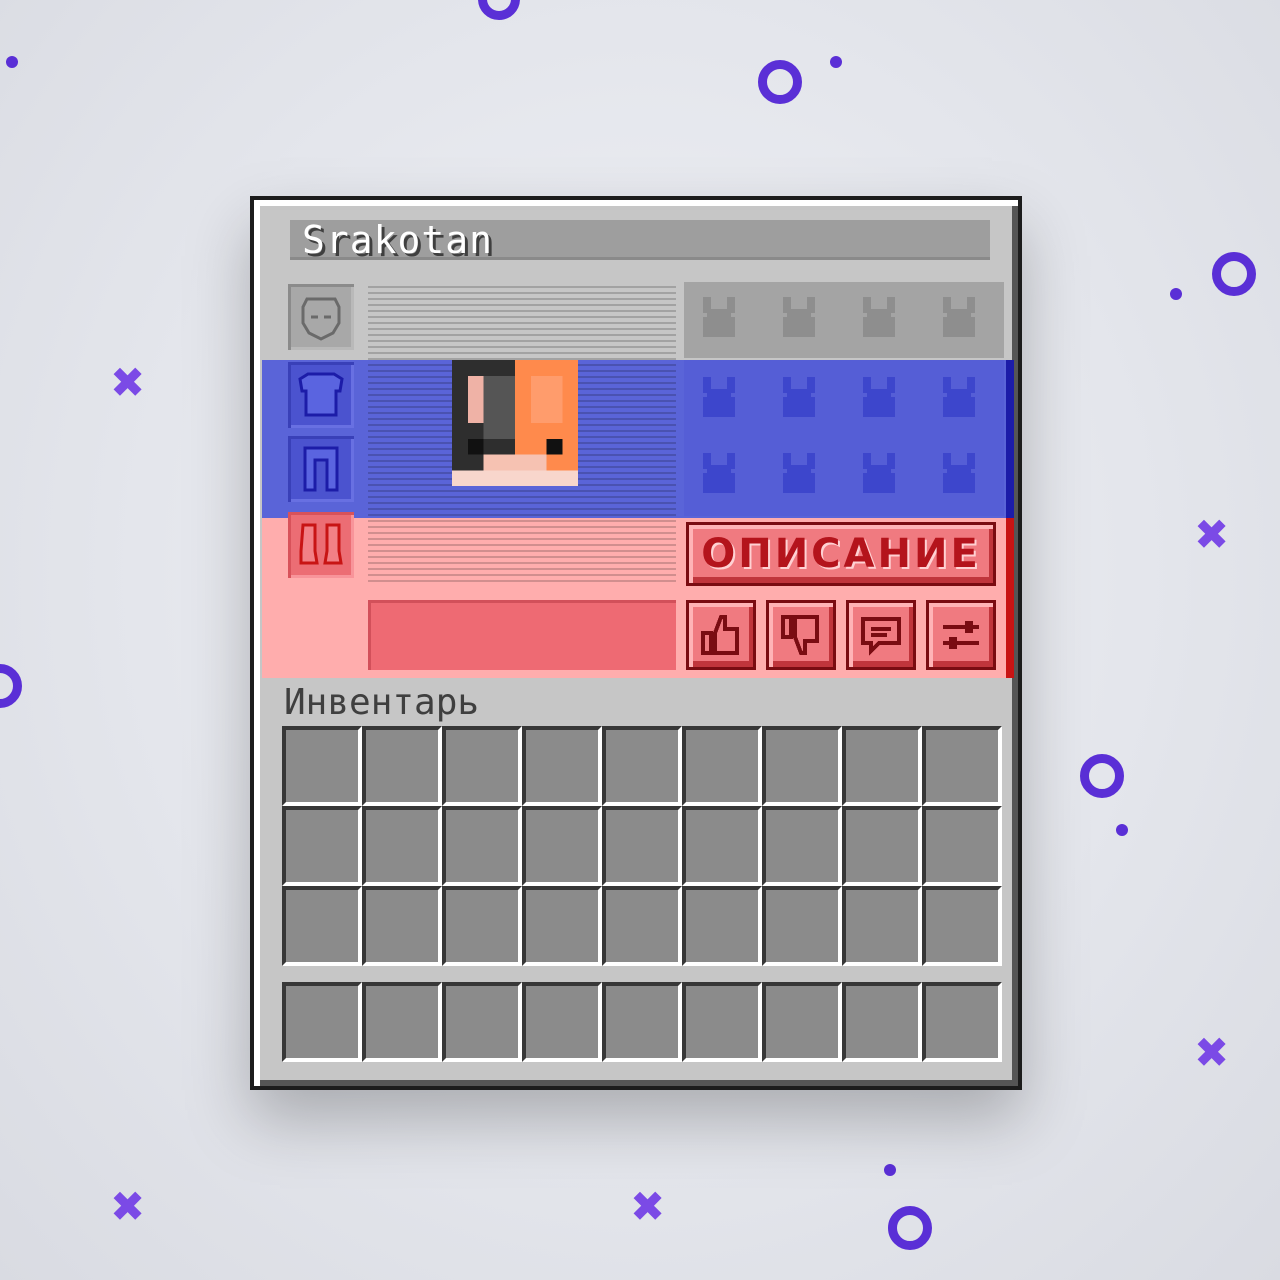 The image size is (1280, 1280). I want to click on boots-slot, so click(321, 545).